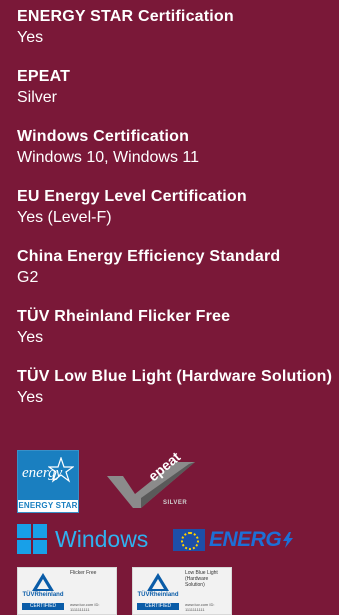  What do you see at coordinates (108, 157) in the screenshot?
I see `spec-value: Windows 10, Windows 11` at bounding box center [108, 157].